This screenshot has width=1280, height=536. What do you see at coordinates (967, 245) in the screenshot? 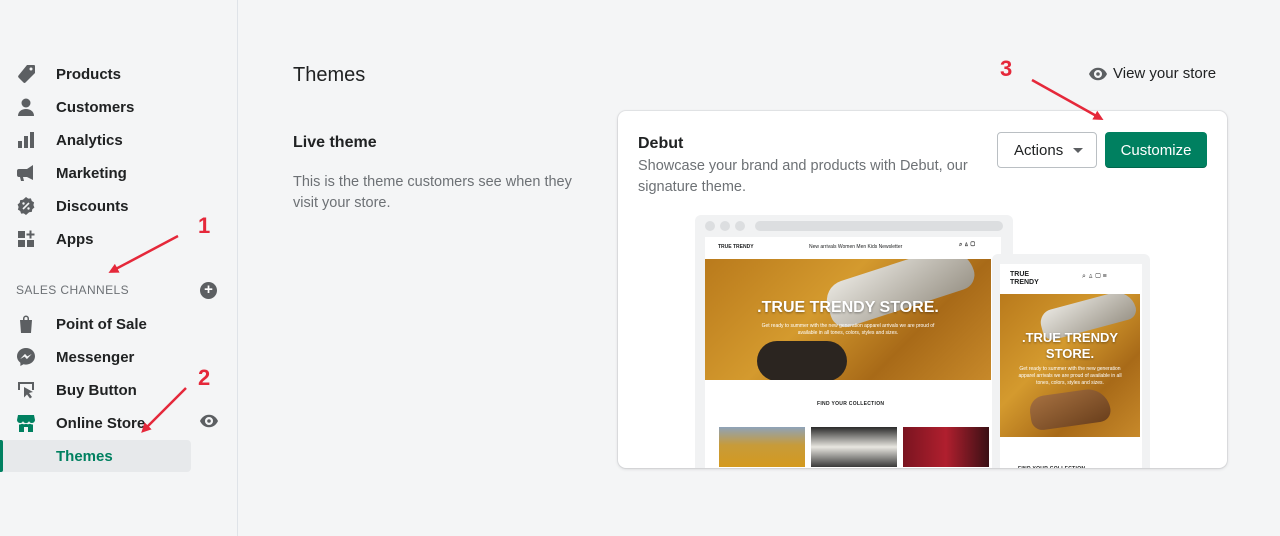
I see `preview-icons: ⌕ ♙ ▢` at bounding box center [967, 245].